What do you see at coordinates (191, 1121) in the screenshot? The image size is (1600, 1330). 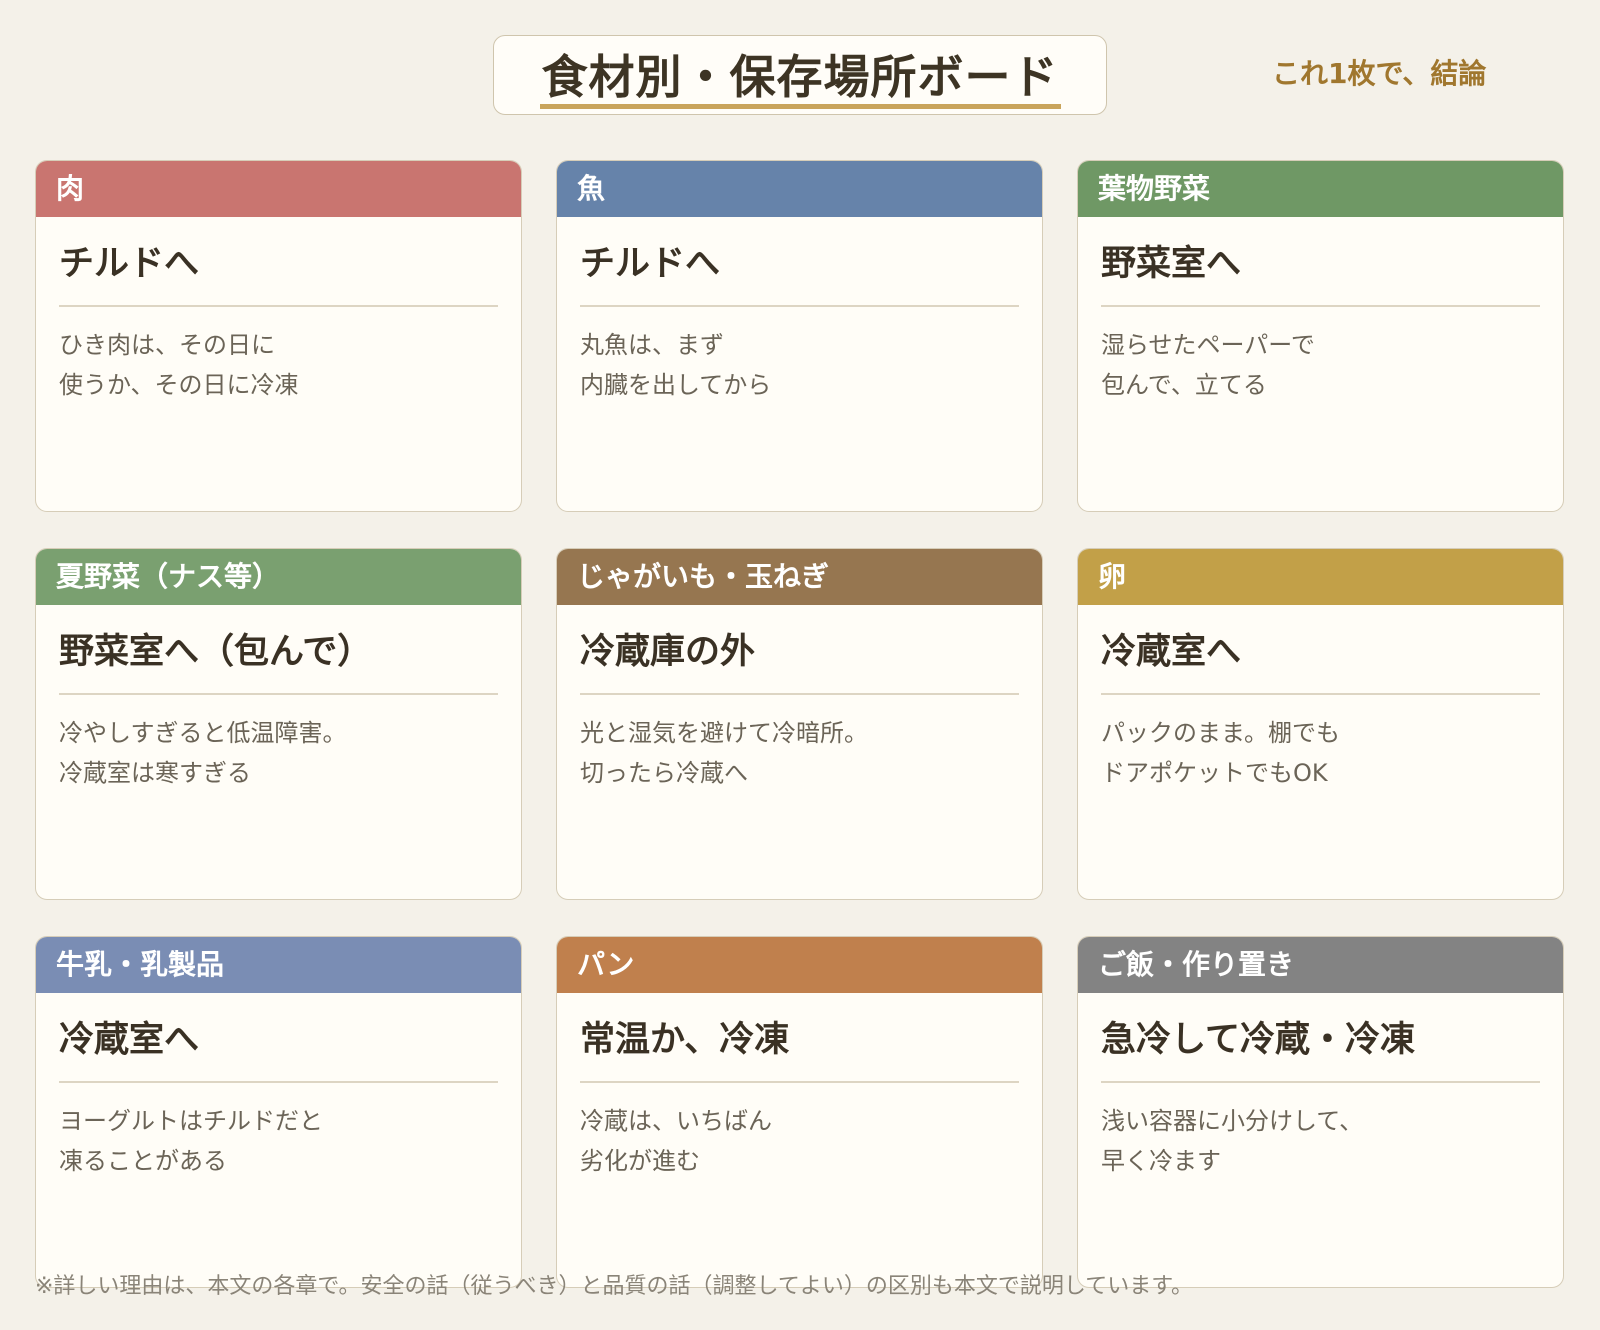 I see `card-note-line: ヨーグルトはチルドだと` at bounding box center [191, 1121].